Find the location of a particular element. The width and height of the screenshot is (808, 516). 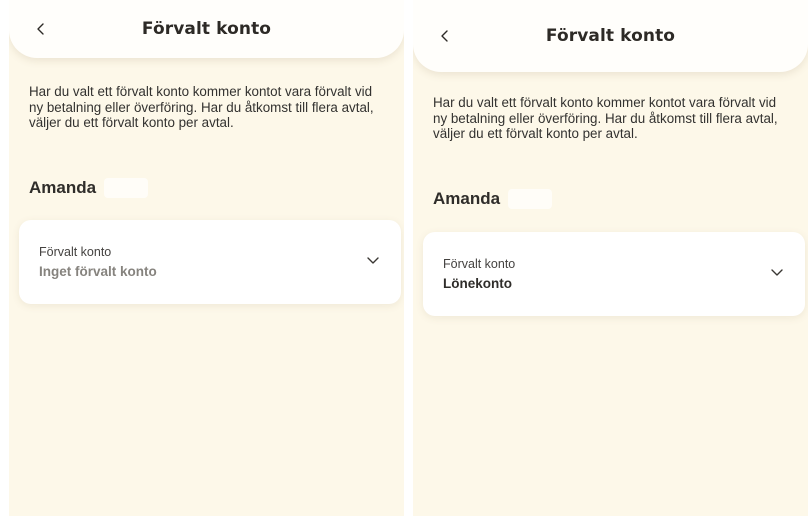

dropdown-value: Lönekonto is located at coordinates (477, 283).